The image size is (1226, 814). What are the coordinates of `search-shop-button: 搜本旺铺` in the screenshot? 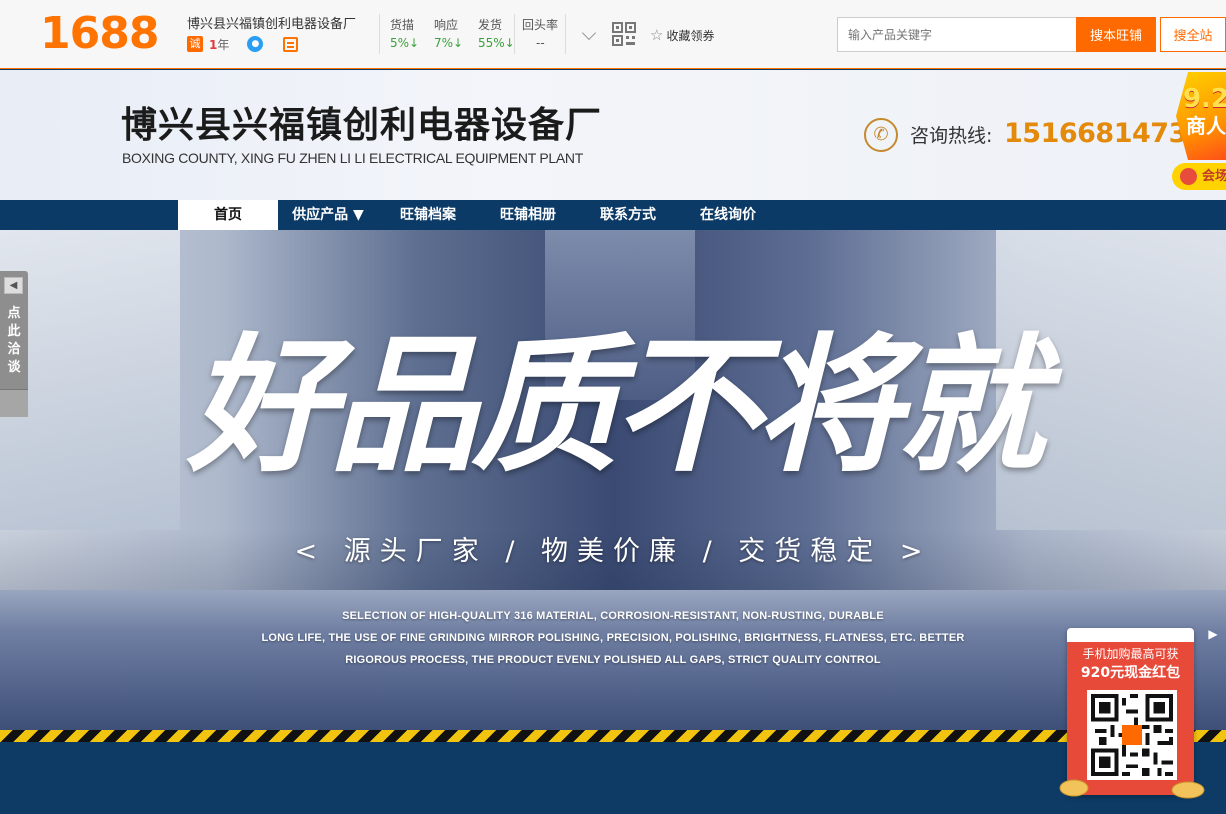 It's located at (1116, 34).